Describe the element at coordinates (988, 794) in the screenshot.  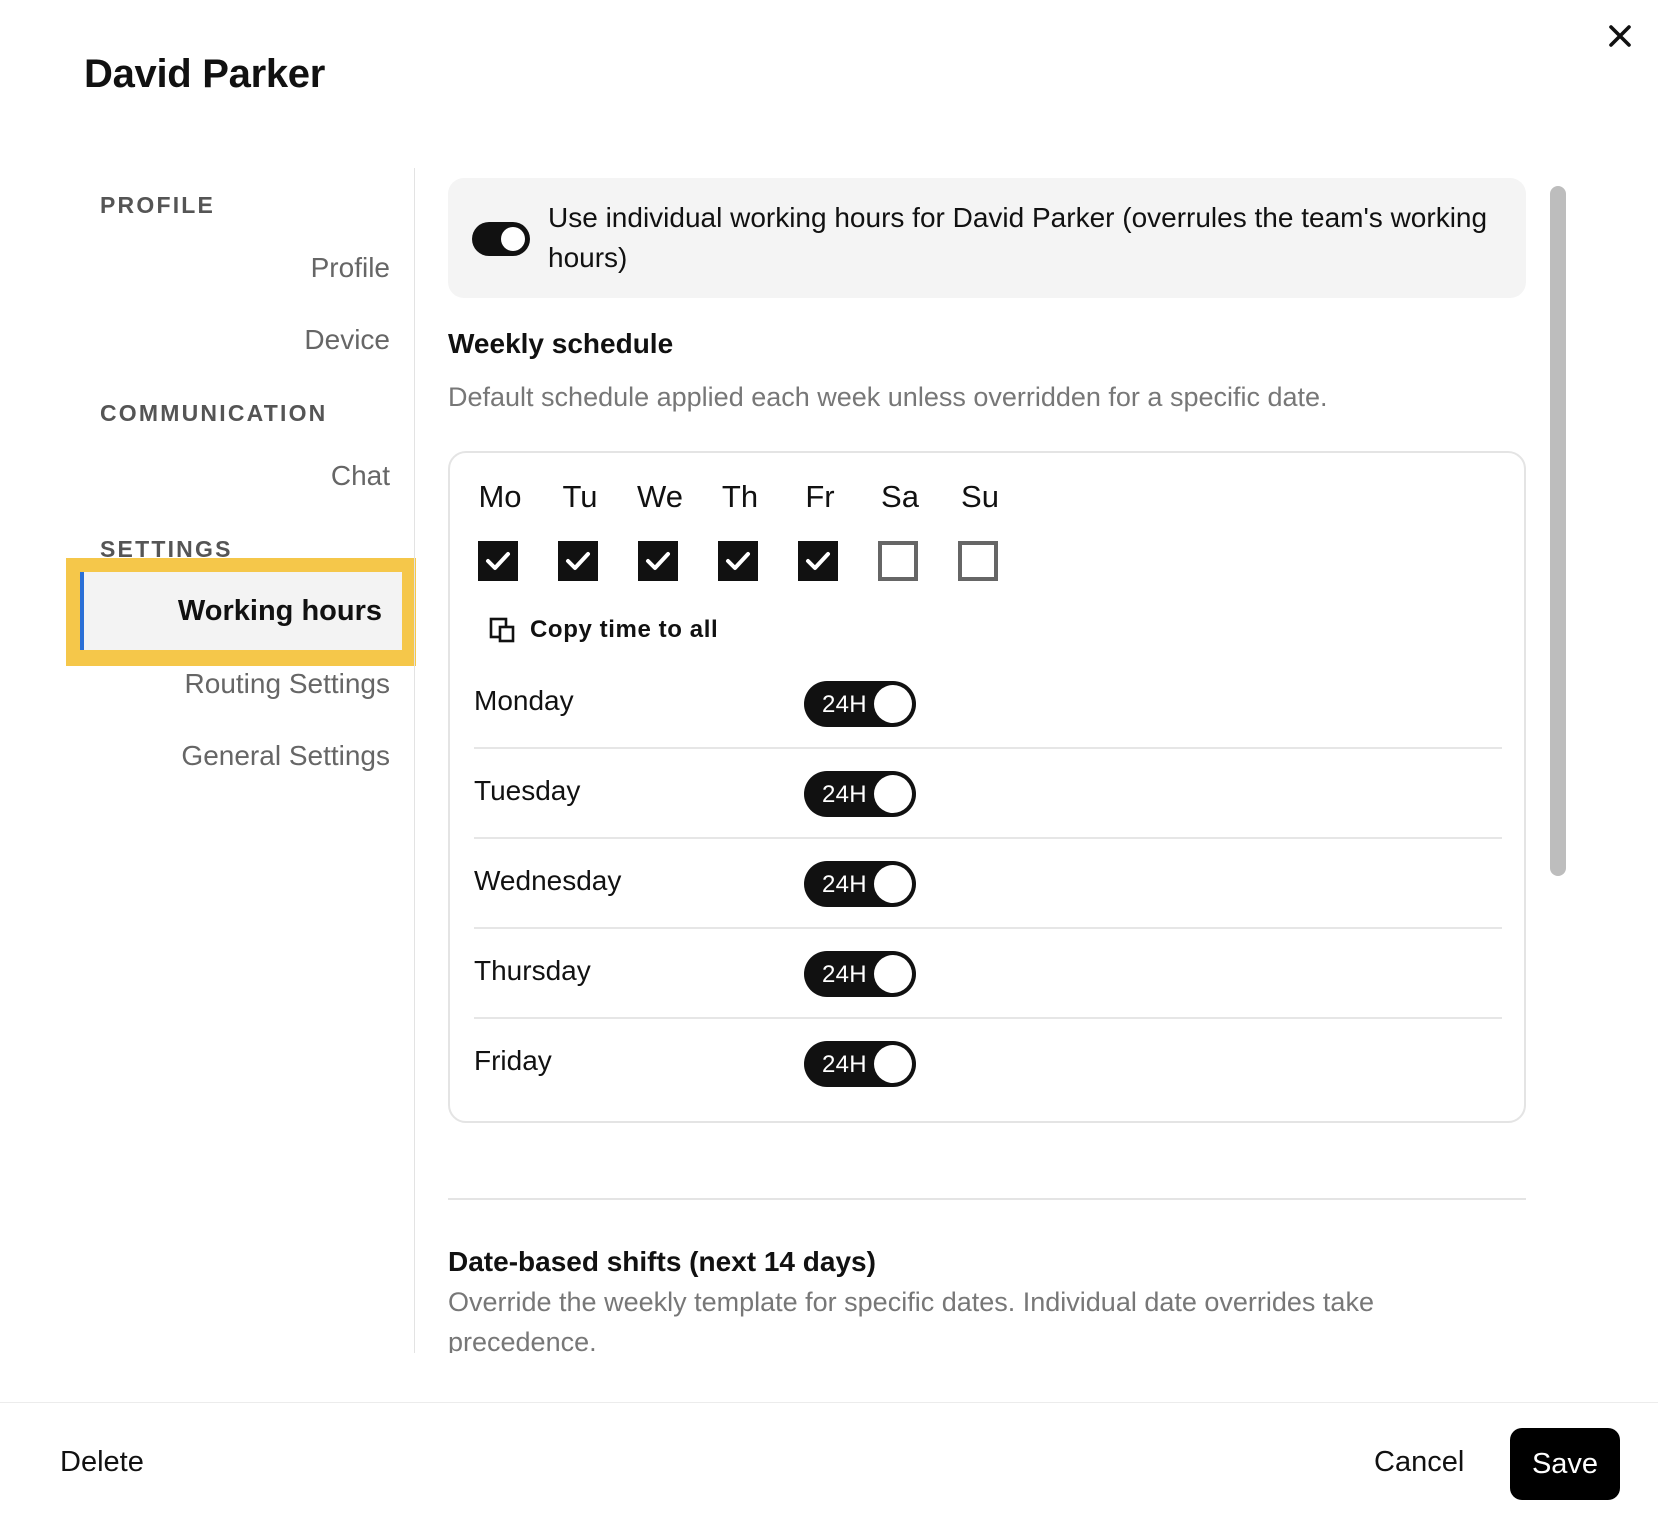
I see `day-row-tuesday: Tuesday 24H` at that location.